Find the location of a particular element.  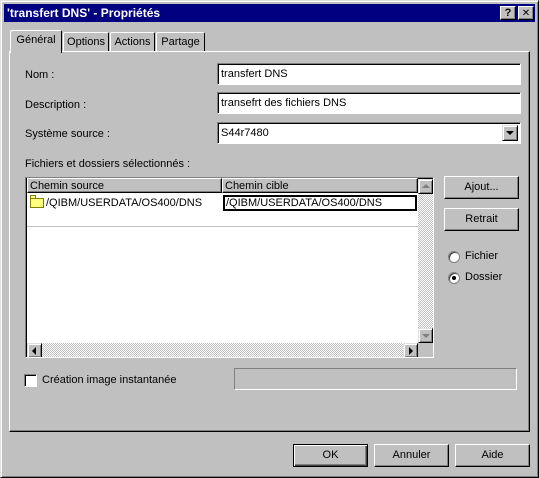

remove-button-label: Retrait is located at coordinates (481, 219).